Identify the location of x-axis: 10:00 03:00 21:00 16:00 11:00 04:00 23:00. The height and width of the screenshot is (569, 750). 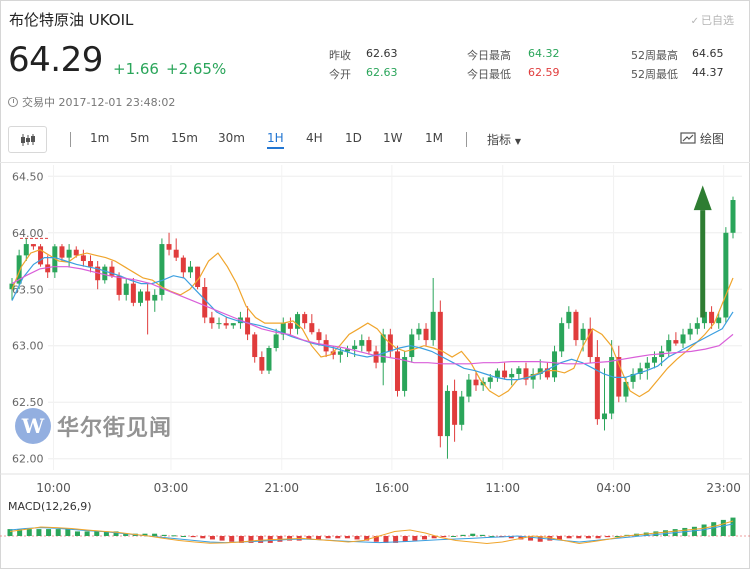
(388, 488).